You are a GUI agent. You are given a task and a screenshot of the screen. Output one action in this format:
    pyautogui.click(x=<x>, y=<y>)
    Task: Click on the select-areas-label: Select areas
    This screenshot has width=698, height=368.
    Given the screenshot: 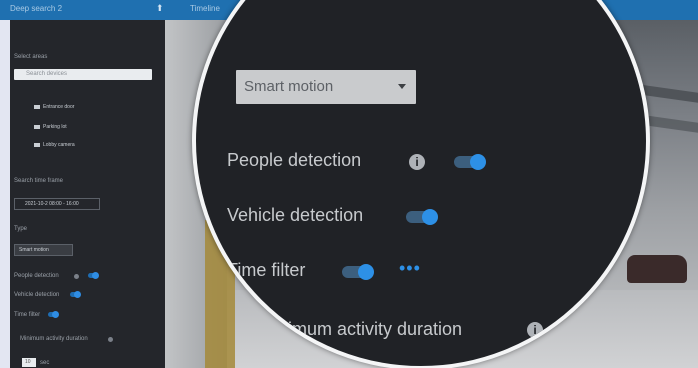 What is the action you would take?
    pyautogui.click(x=31, y=57)
    